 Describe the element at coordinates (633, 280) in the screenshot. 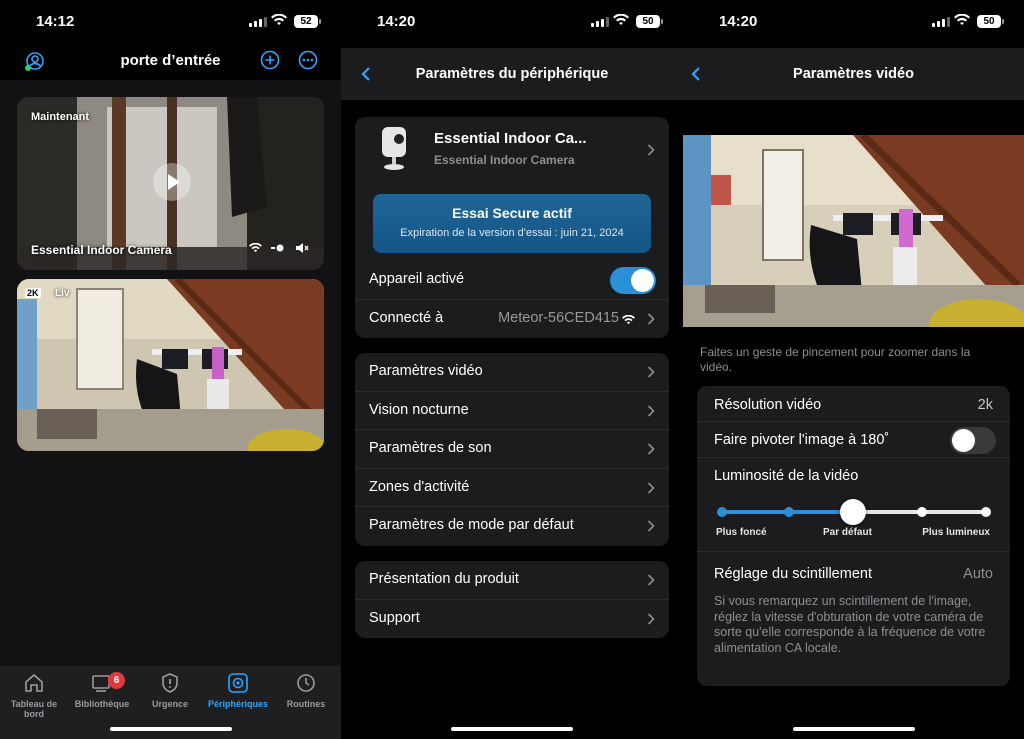

I see `device-enabled-toggle` at that location.